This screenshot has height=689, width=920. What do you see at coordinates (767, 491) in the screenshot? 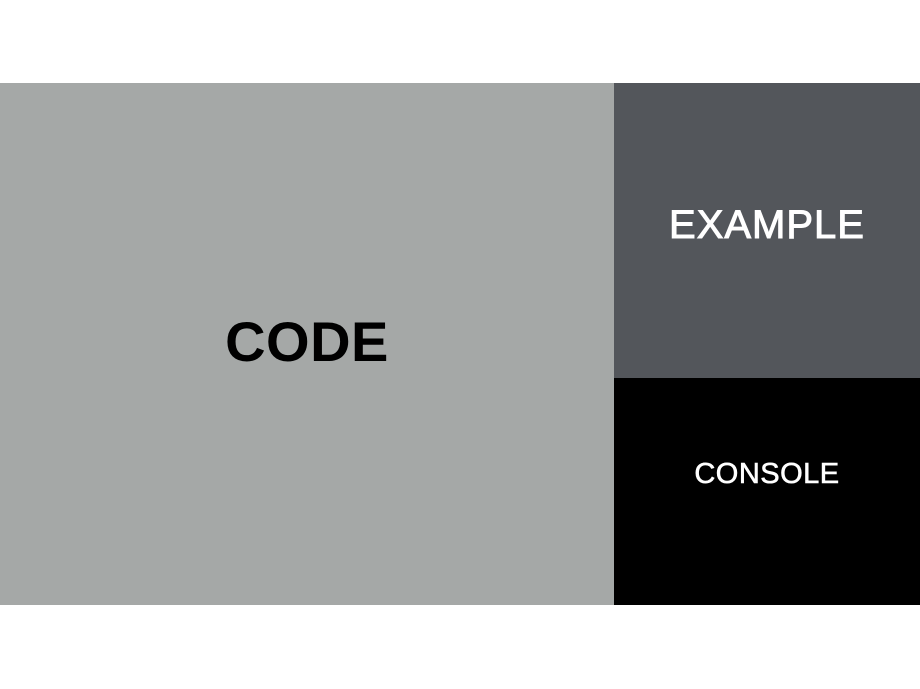
I see `console-panel: CONSOLE` at bounding box center [767, 491].